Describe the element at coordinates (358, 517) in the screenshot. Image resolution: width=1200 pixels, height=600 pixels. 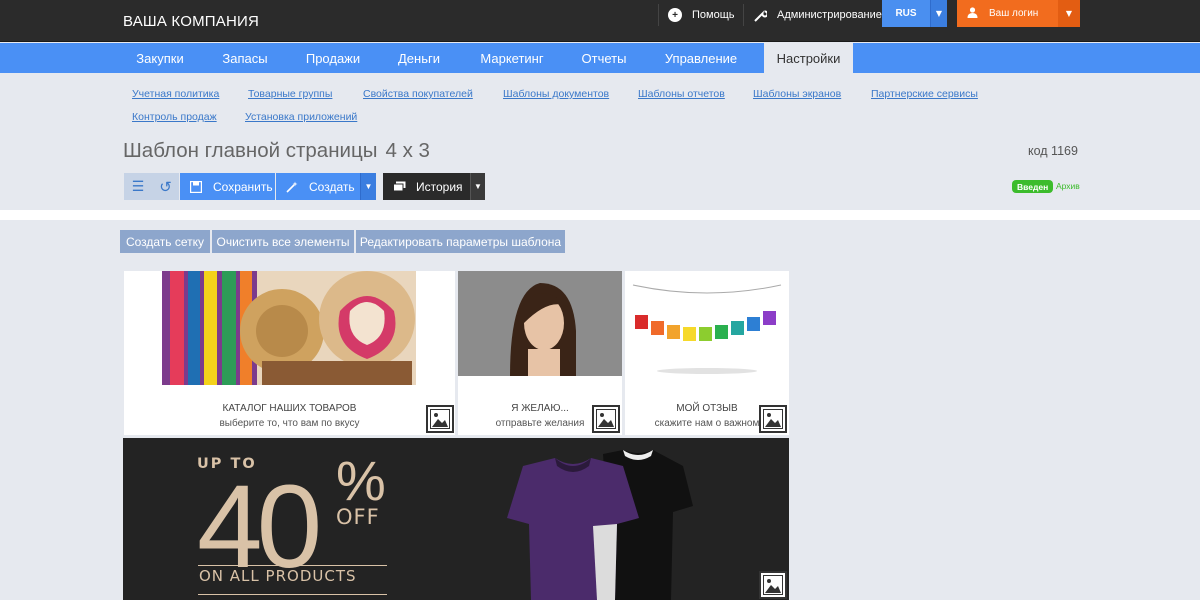
I see `banner-off: OFF` at that location.